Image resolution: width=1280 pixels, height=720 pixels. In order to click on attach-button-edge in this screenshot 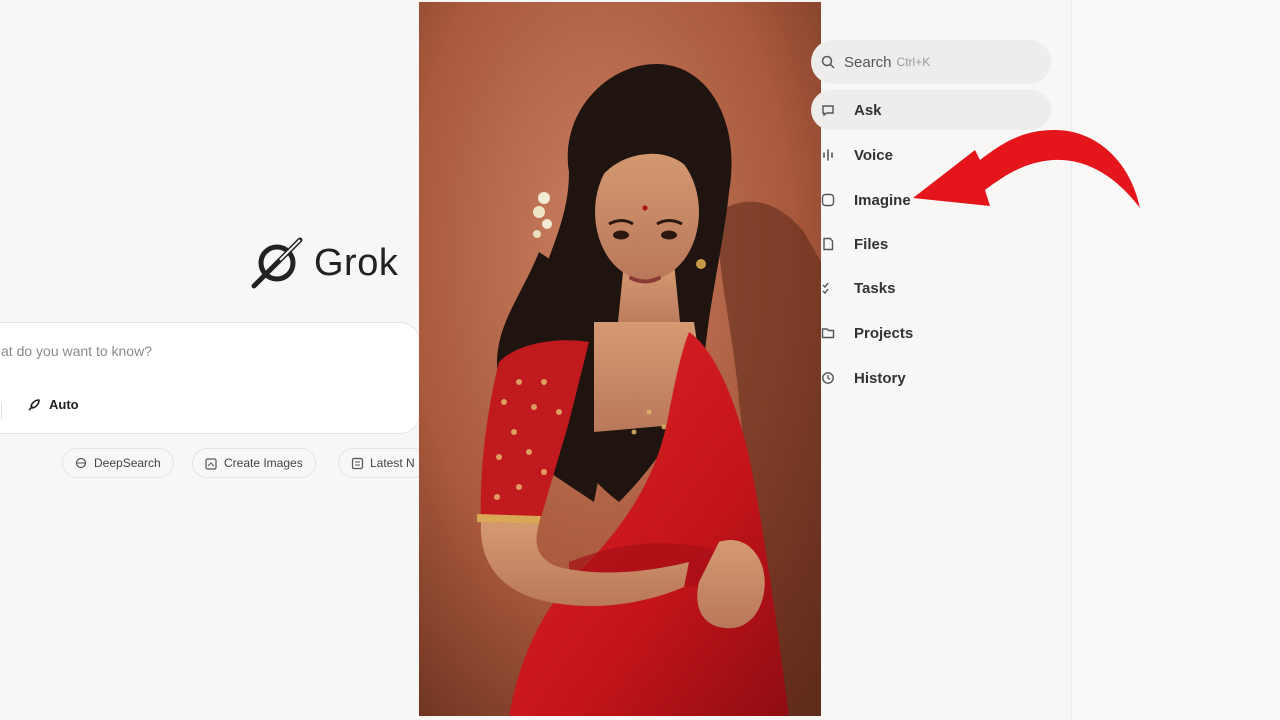, I will do `click(1, 411)`.